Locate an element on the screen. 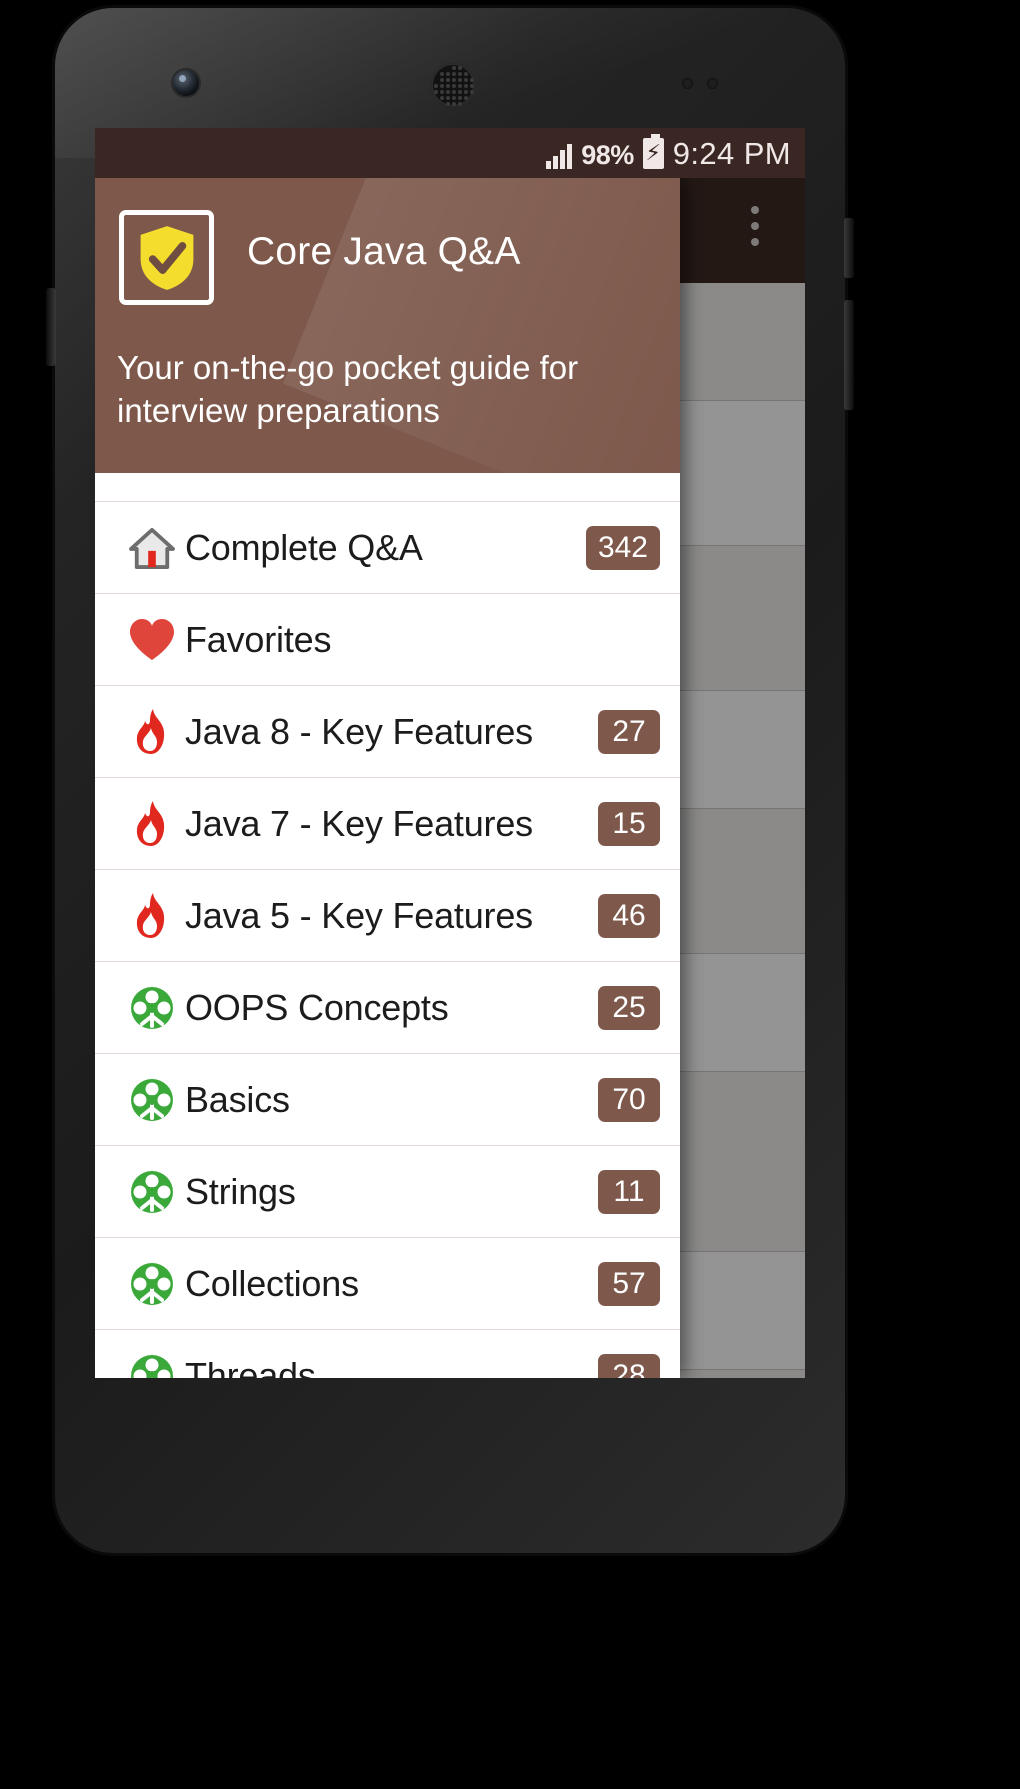 This screenshot has height=1789, width=1020. drawer-item-java-8-key-features: Java 8 - Key Features 27 is located at coordinates (387, 732).